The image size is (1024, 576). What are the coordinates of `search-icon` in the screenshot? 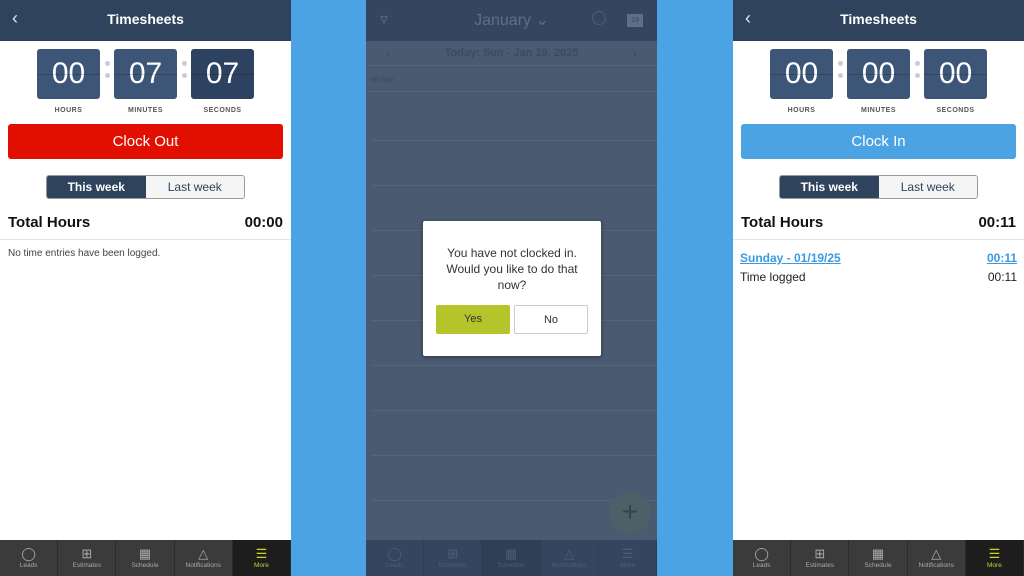 It's located at (599, 18).